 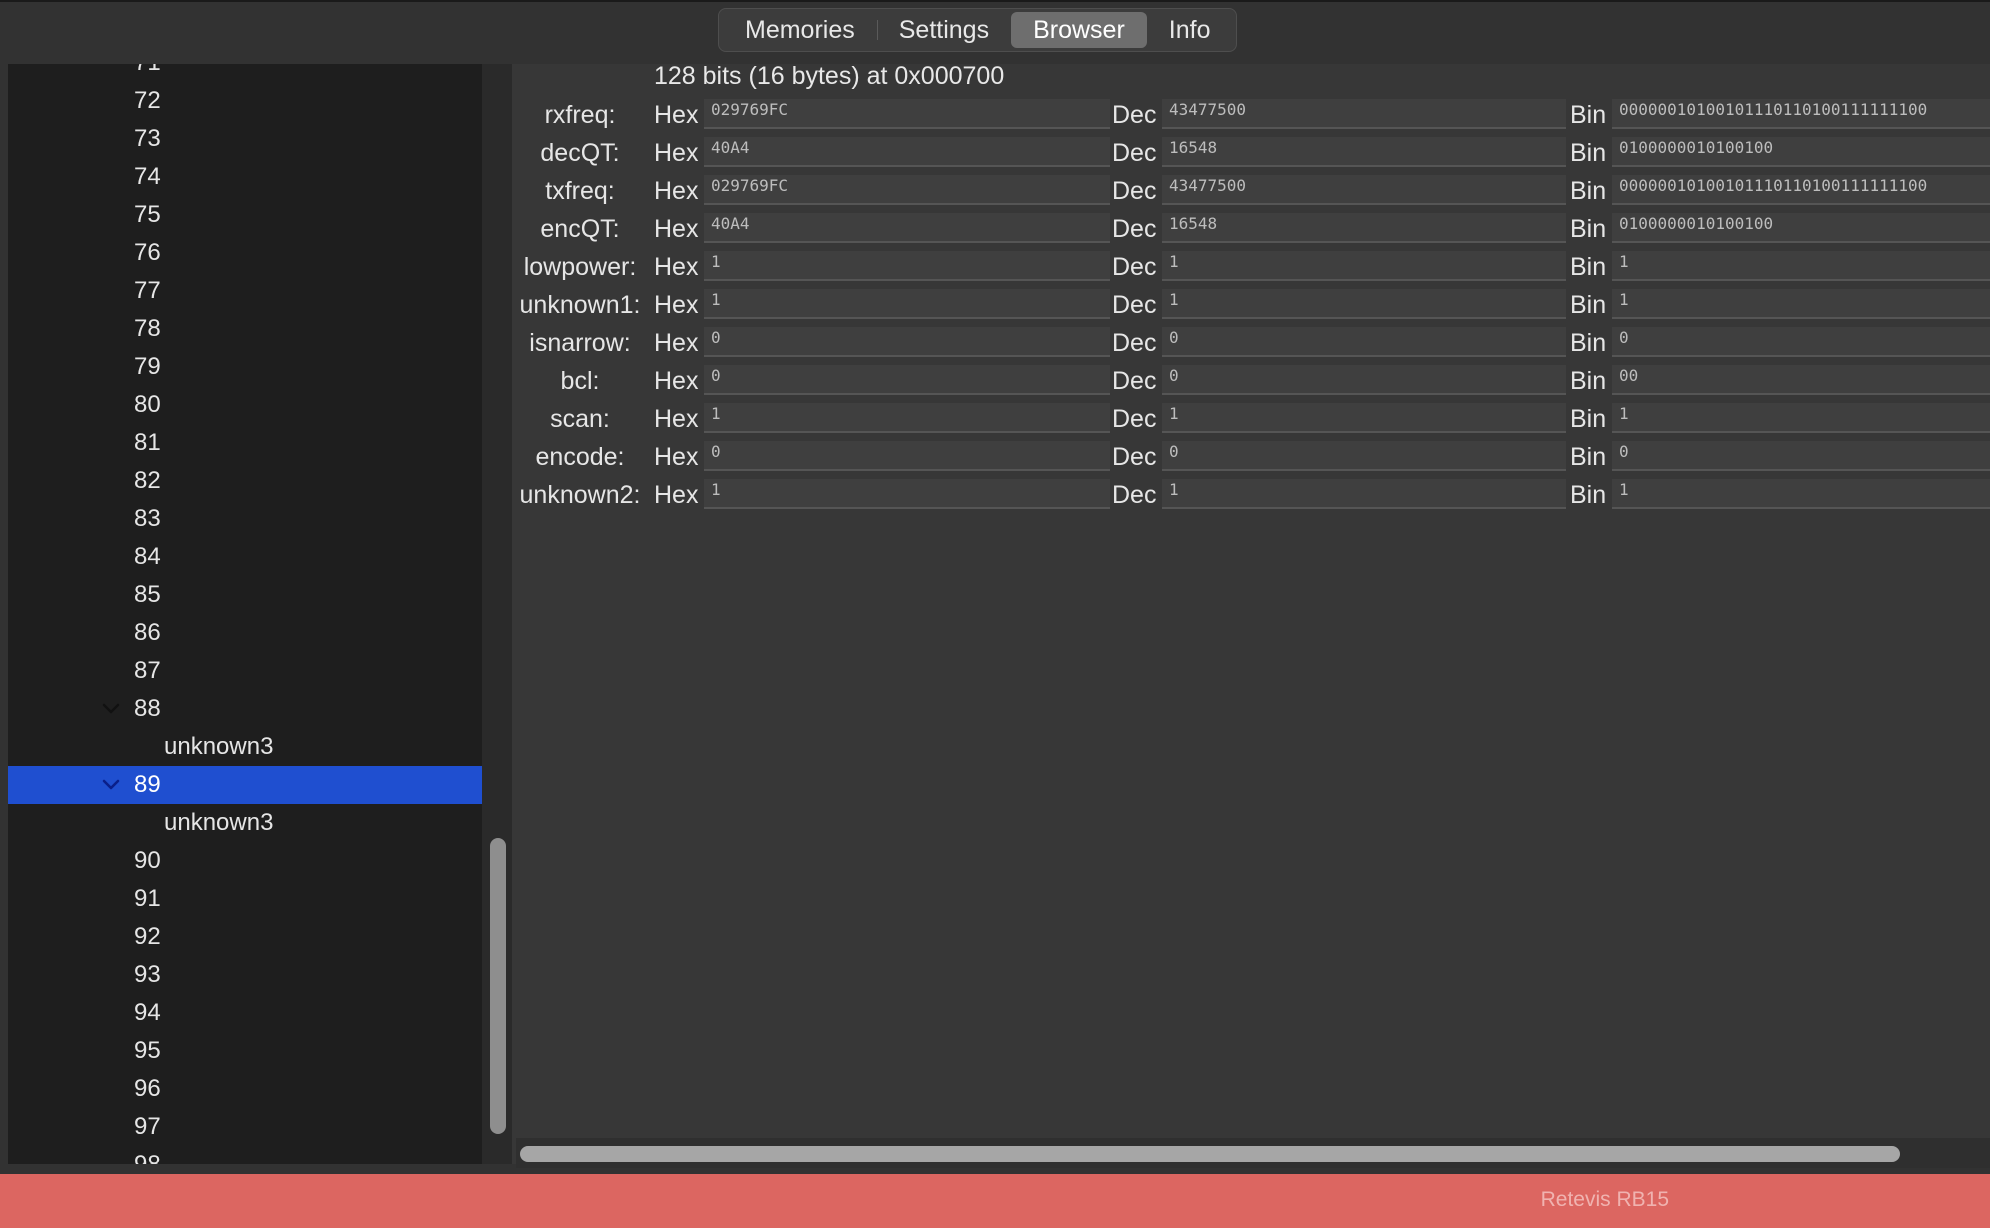 What do you see at coordinates (219, 822) in the screenshot?
I see `tree-item-label: unknown3` at bounding box center [219, 822].